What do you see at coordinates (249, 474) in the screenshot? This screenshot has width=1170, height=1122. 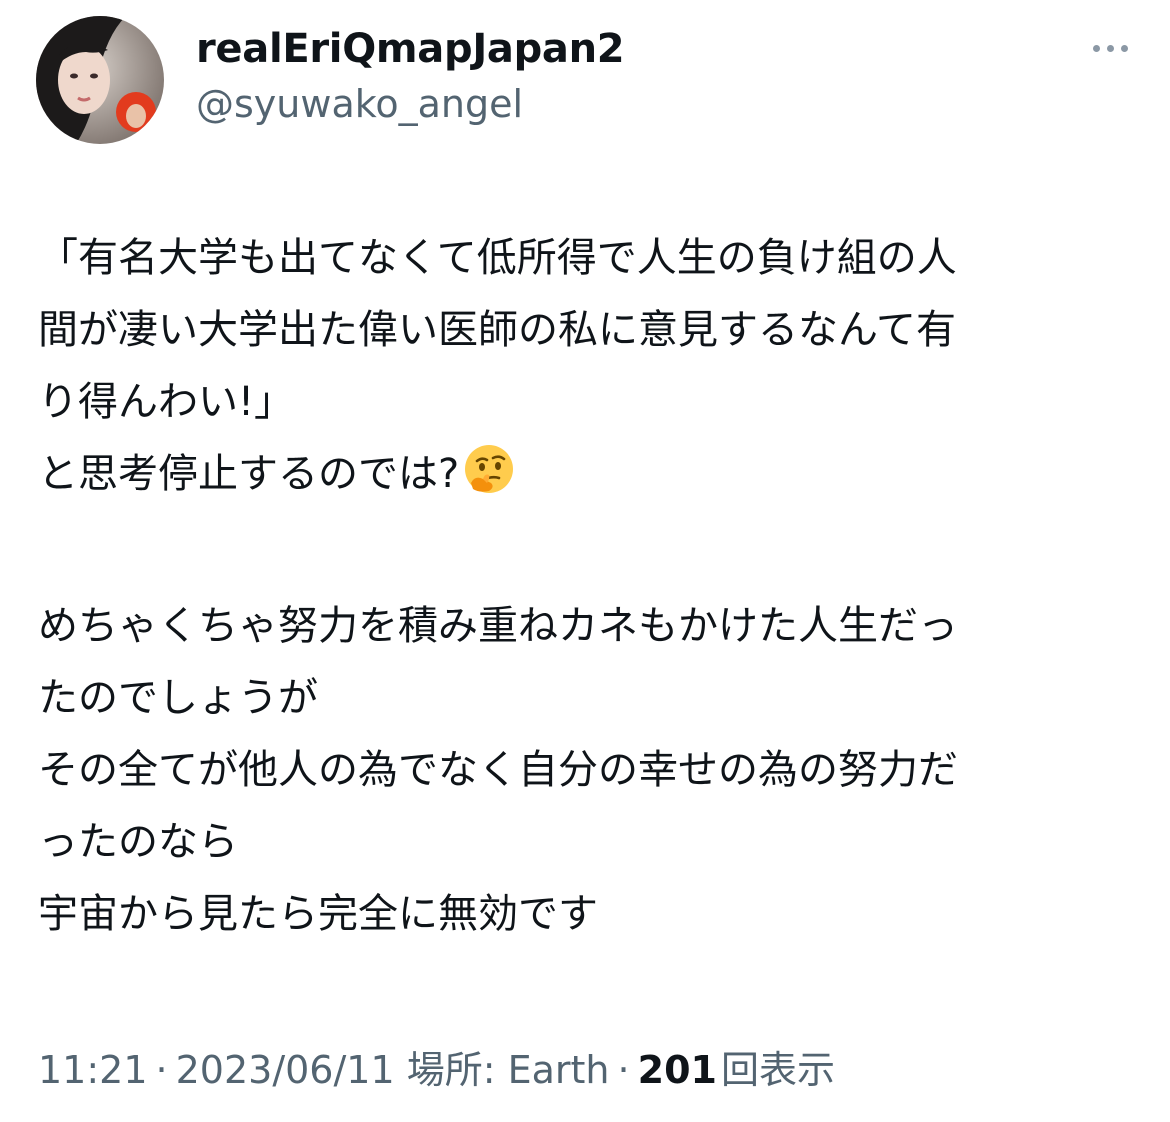 I see `tweet-line: と思考停止するのでは?` at bounding box center [249, 474].